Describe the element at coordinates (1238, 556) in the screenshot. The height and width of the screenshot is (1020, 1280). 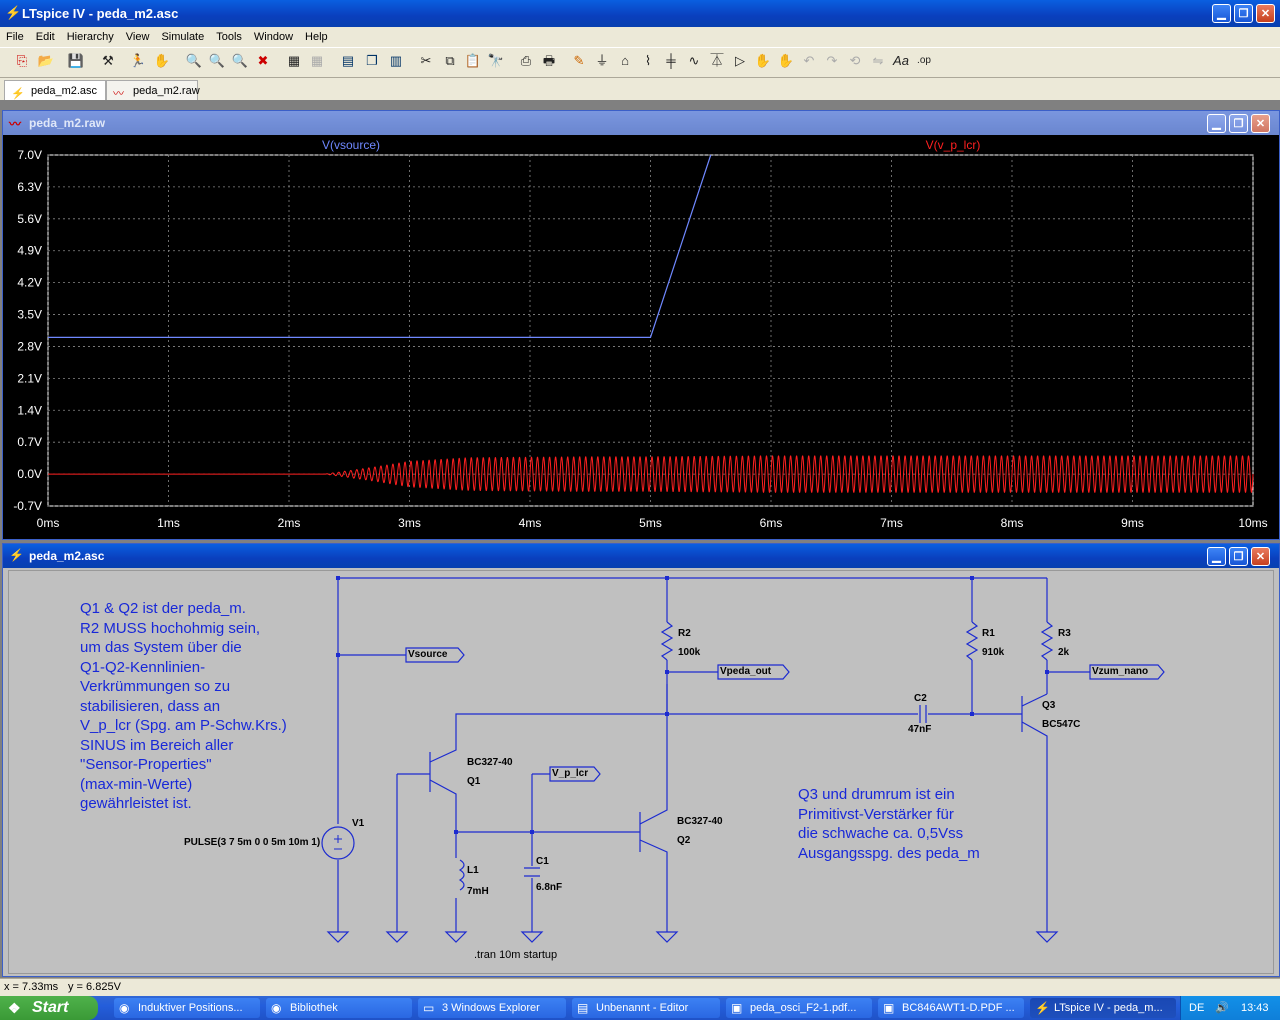
I see `schematic-maximize-button: ❐` at that location.